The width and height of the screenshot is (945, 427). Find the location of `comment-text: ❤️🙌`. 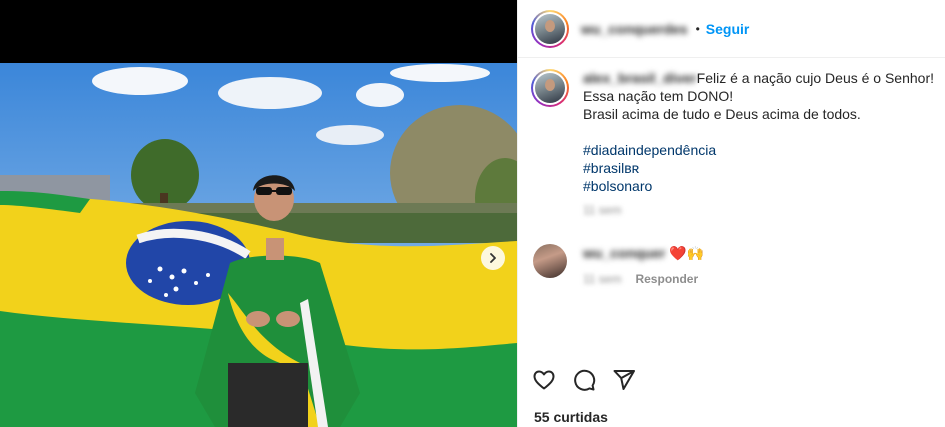

comment-text: ❤️🙌 is located at coordinates (687, 253).